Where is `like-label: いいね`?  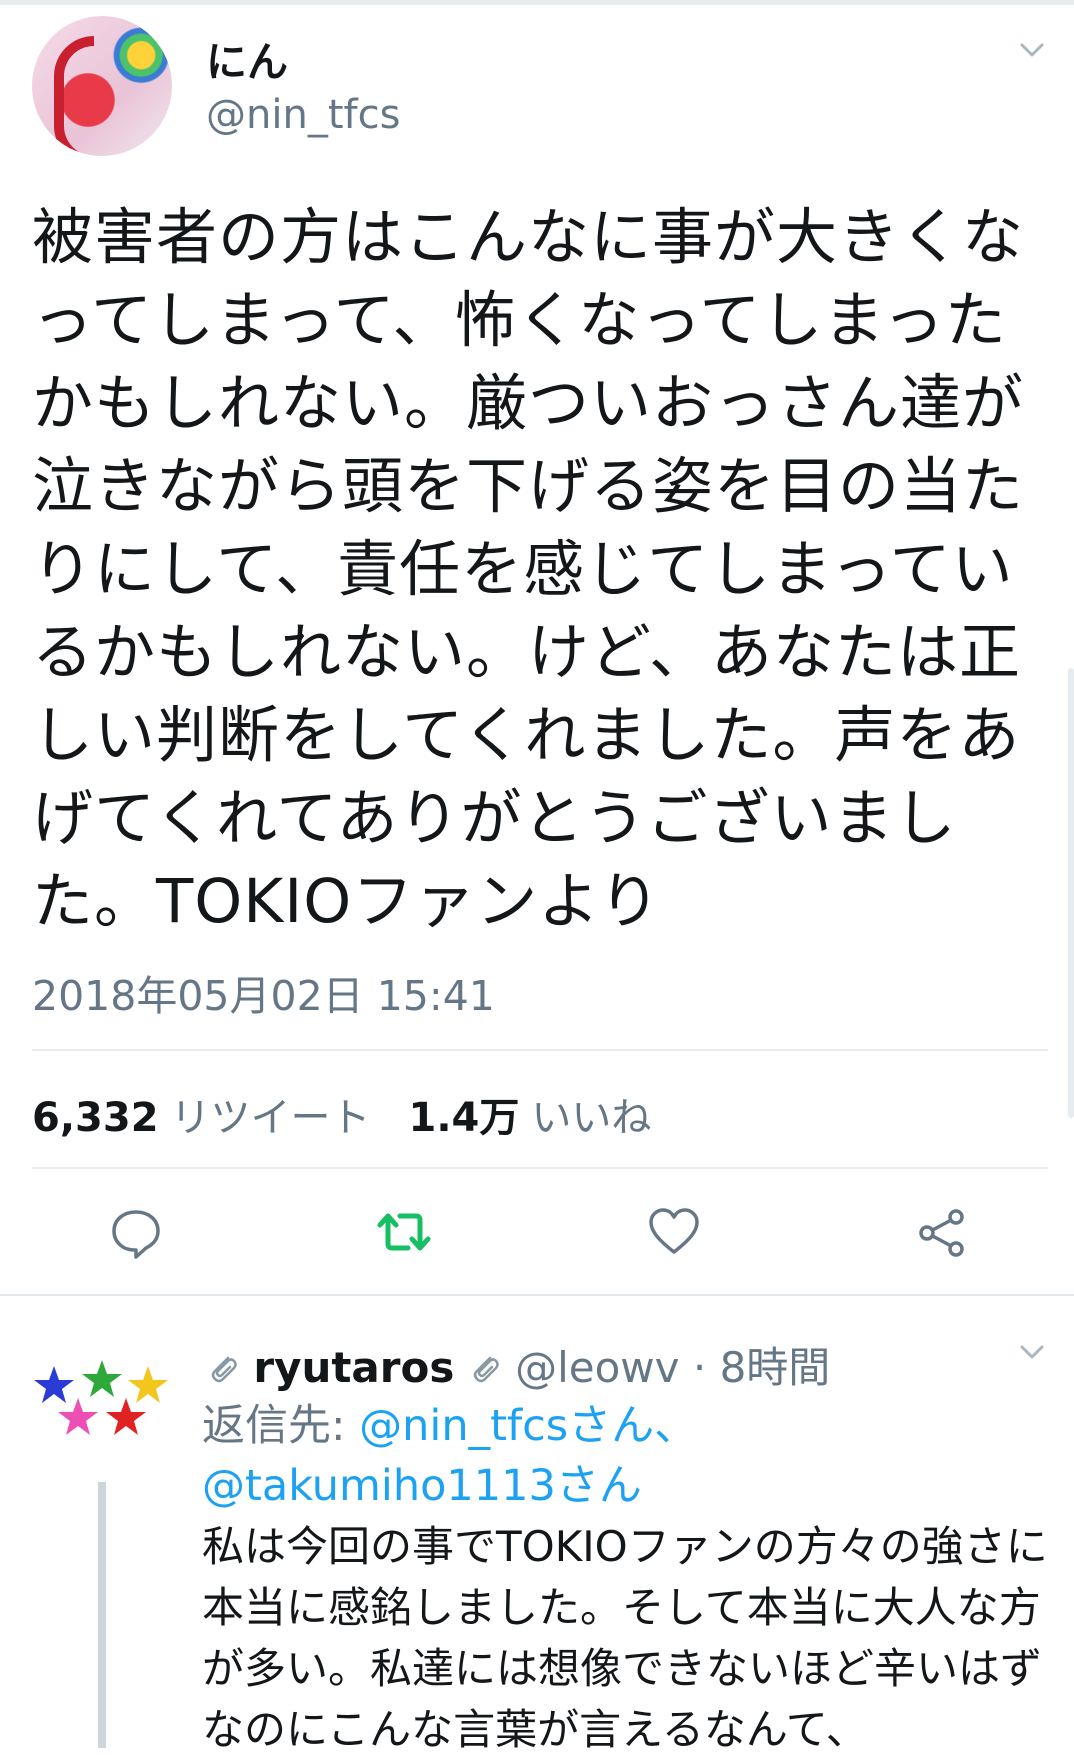 like-label: いいね is located at coordinates (591, 1118).